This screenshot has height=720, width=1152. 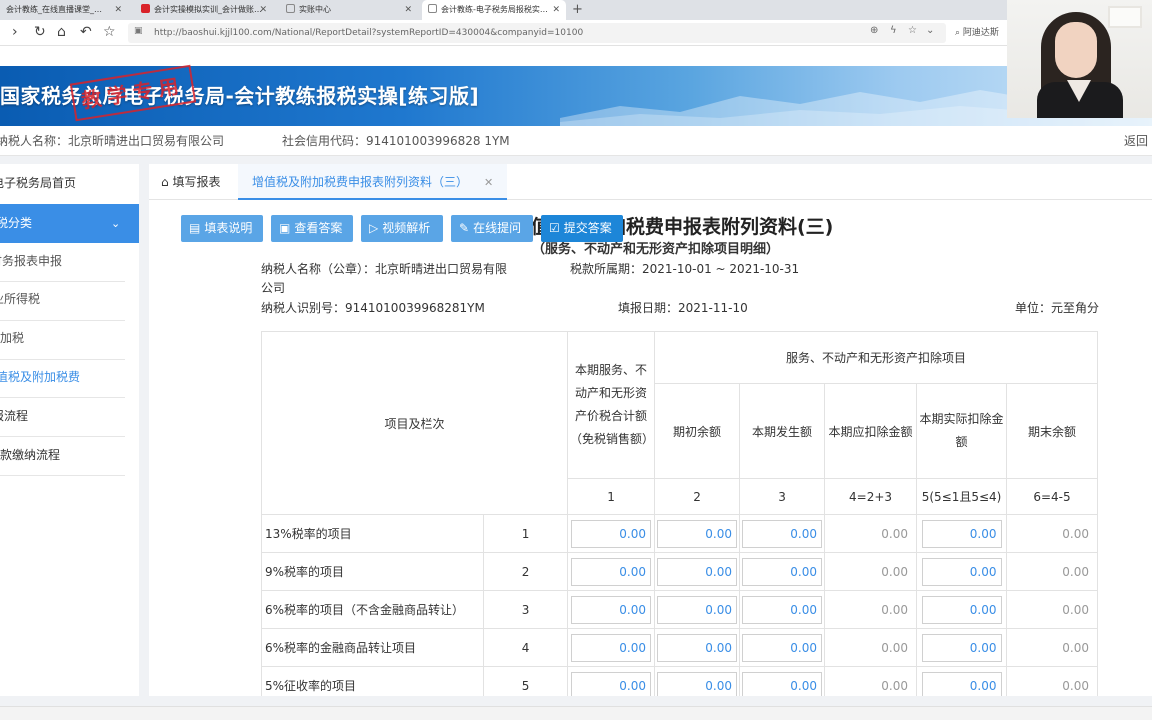 I want to click on shelf-graphic, so click(x=1125, y=17).